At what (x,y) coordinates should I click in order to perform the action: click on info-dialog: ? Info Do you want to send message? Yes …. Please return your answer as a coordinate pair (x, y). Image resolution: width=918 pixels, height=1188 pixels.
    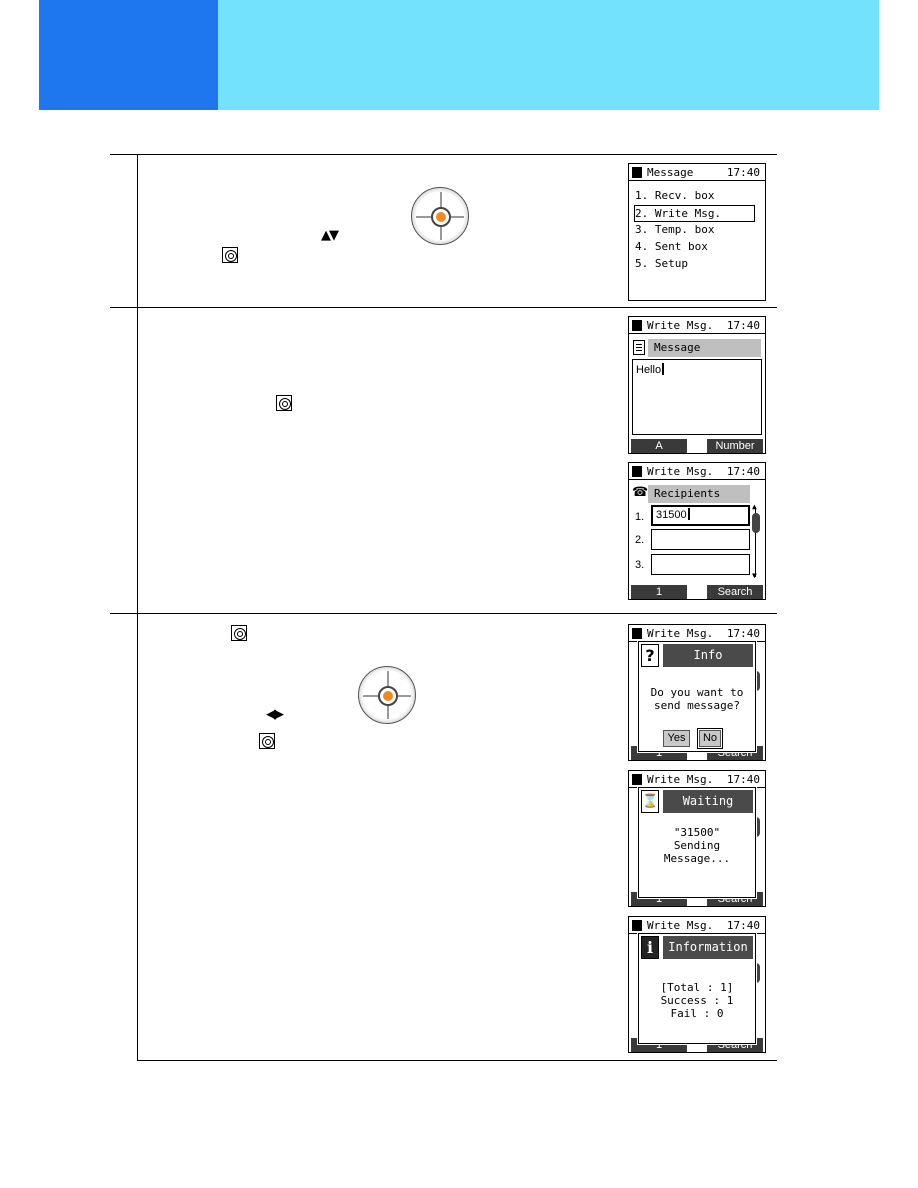
    Looking at the image, I should click on (697, 696).